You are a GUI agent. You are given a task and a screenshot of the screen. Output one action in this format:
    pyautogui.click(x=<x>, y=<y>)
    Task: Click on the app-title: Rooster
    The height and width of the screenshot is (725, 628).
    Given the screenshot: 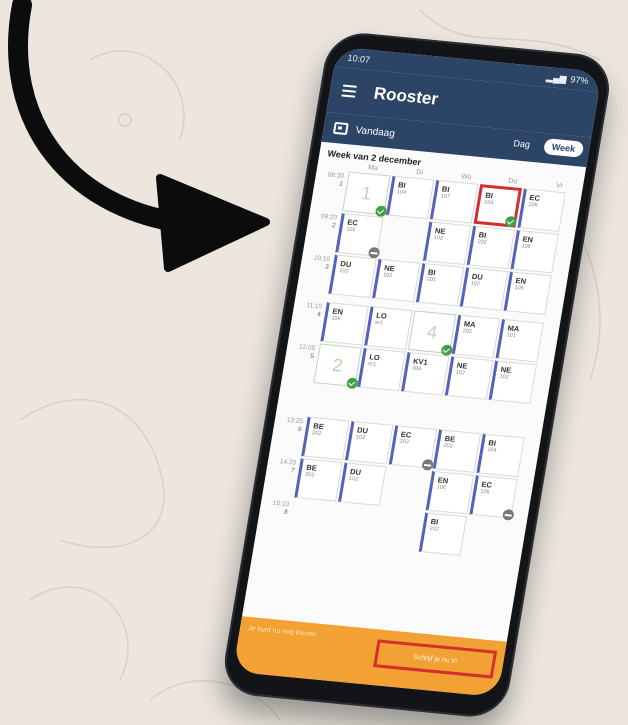 What is the action you would take?
    pyautogui.click(x=406, y=96)
    